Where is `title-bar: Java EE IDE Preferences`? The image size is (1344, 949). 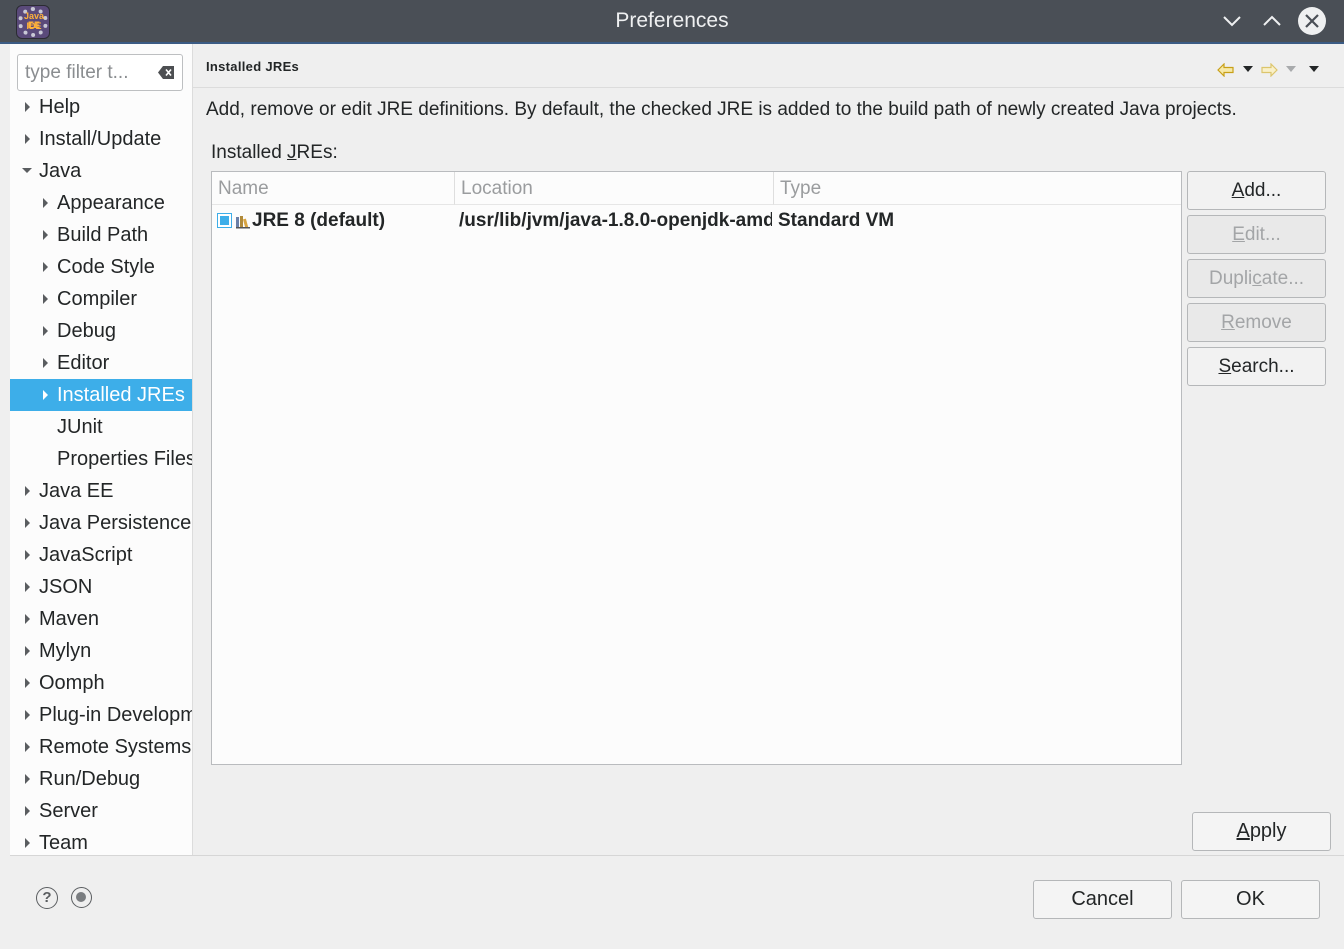
title-bar: Java EE IDE Preferences is located at coordinates (672, 22).